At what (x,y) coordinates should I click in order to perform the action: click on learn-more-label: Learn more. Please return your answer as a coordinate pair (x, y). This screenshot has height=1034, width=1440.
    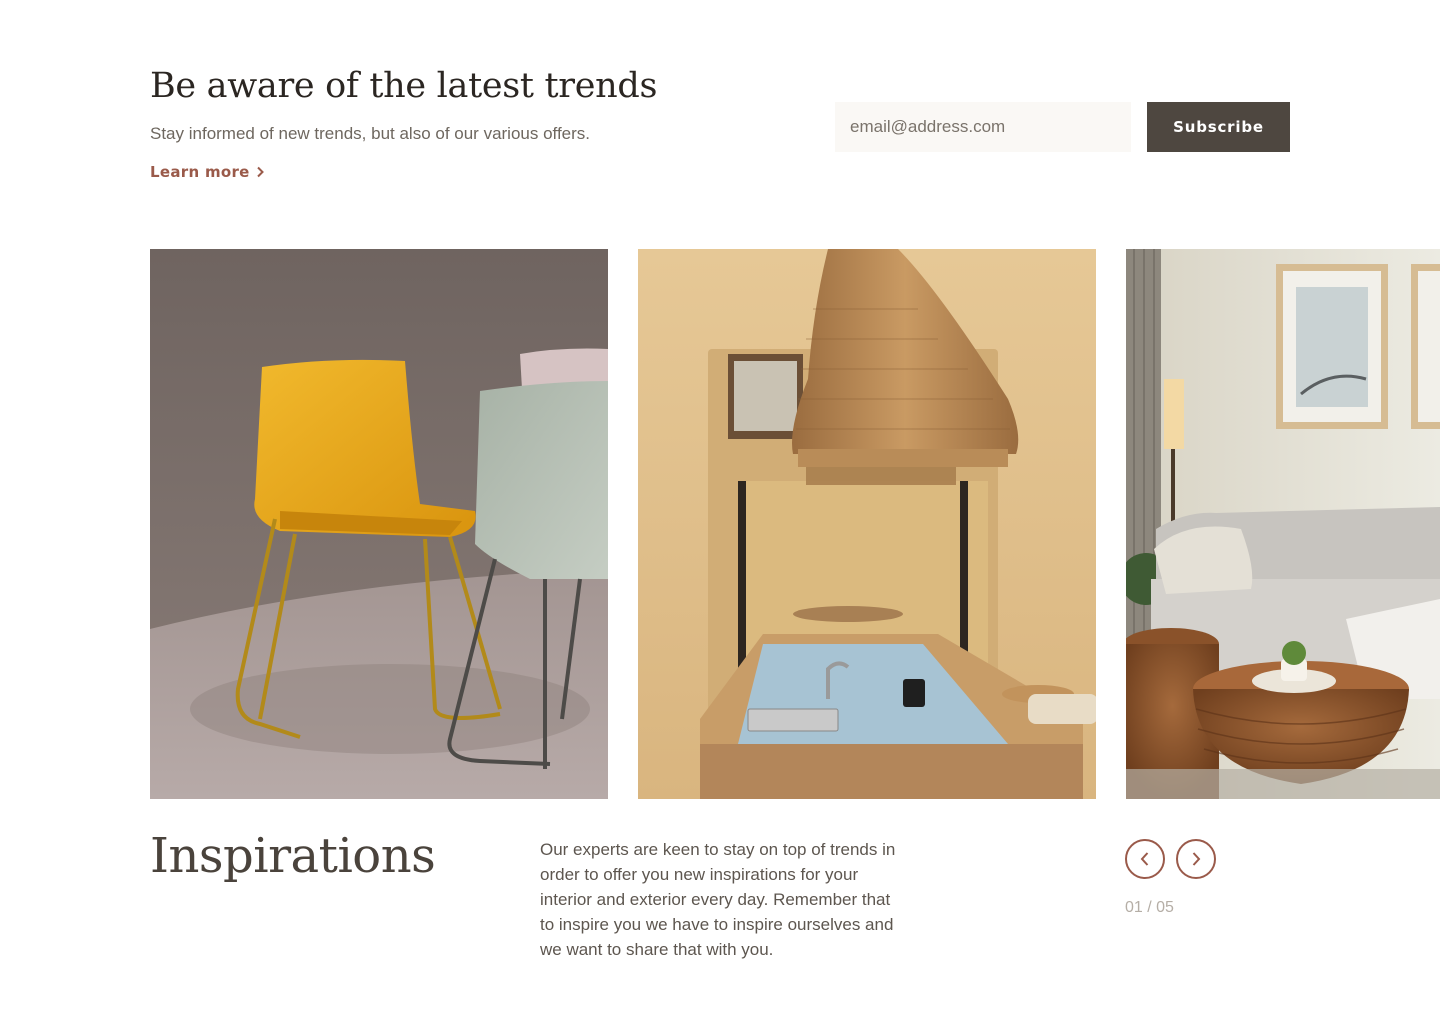
    Looking at the image, I should click on (200, 172).